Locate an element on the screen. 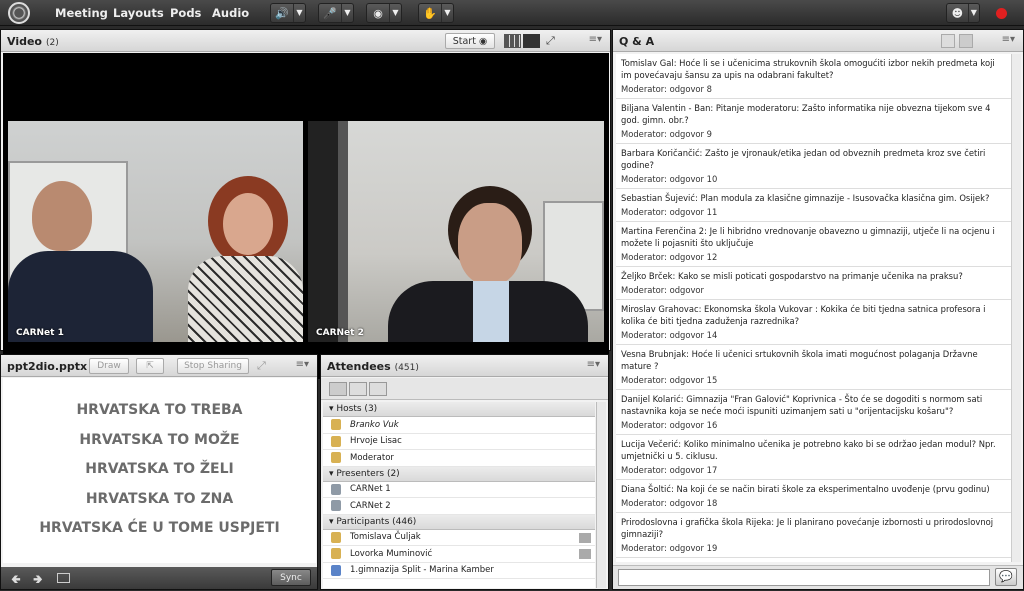 The image size is (1024, 591). attendee-row: Branko Vuk is located at coordinates (459, 425).